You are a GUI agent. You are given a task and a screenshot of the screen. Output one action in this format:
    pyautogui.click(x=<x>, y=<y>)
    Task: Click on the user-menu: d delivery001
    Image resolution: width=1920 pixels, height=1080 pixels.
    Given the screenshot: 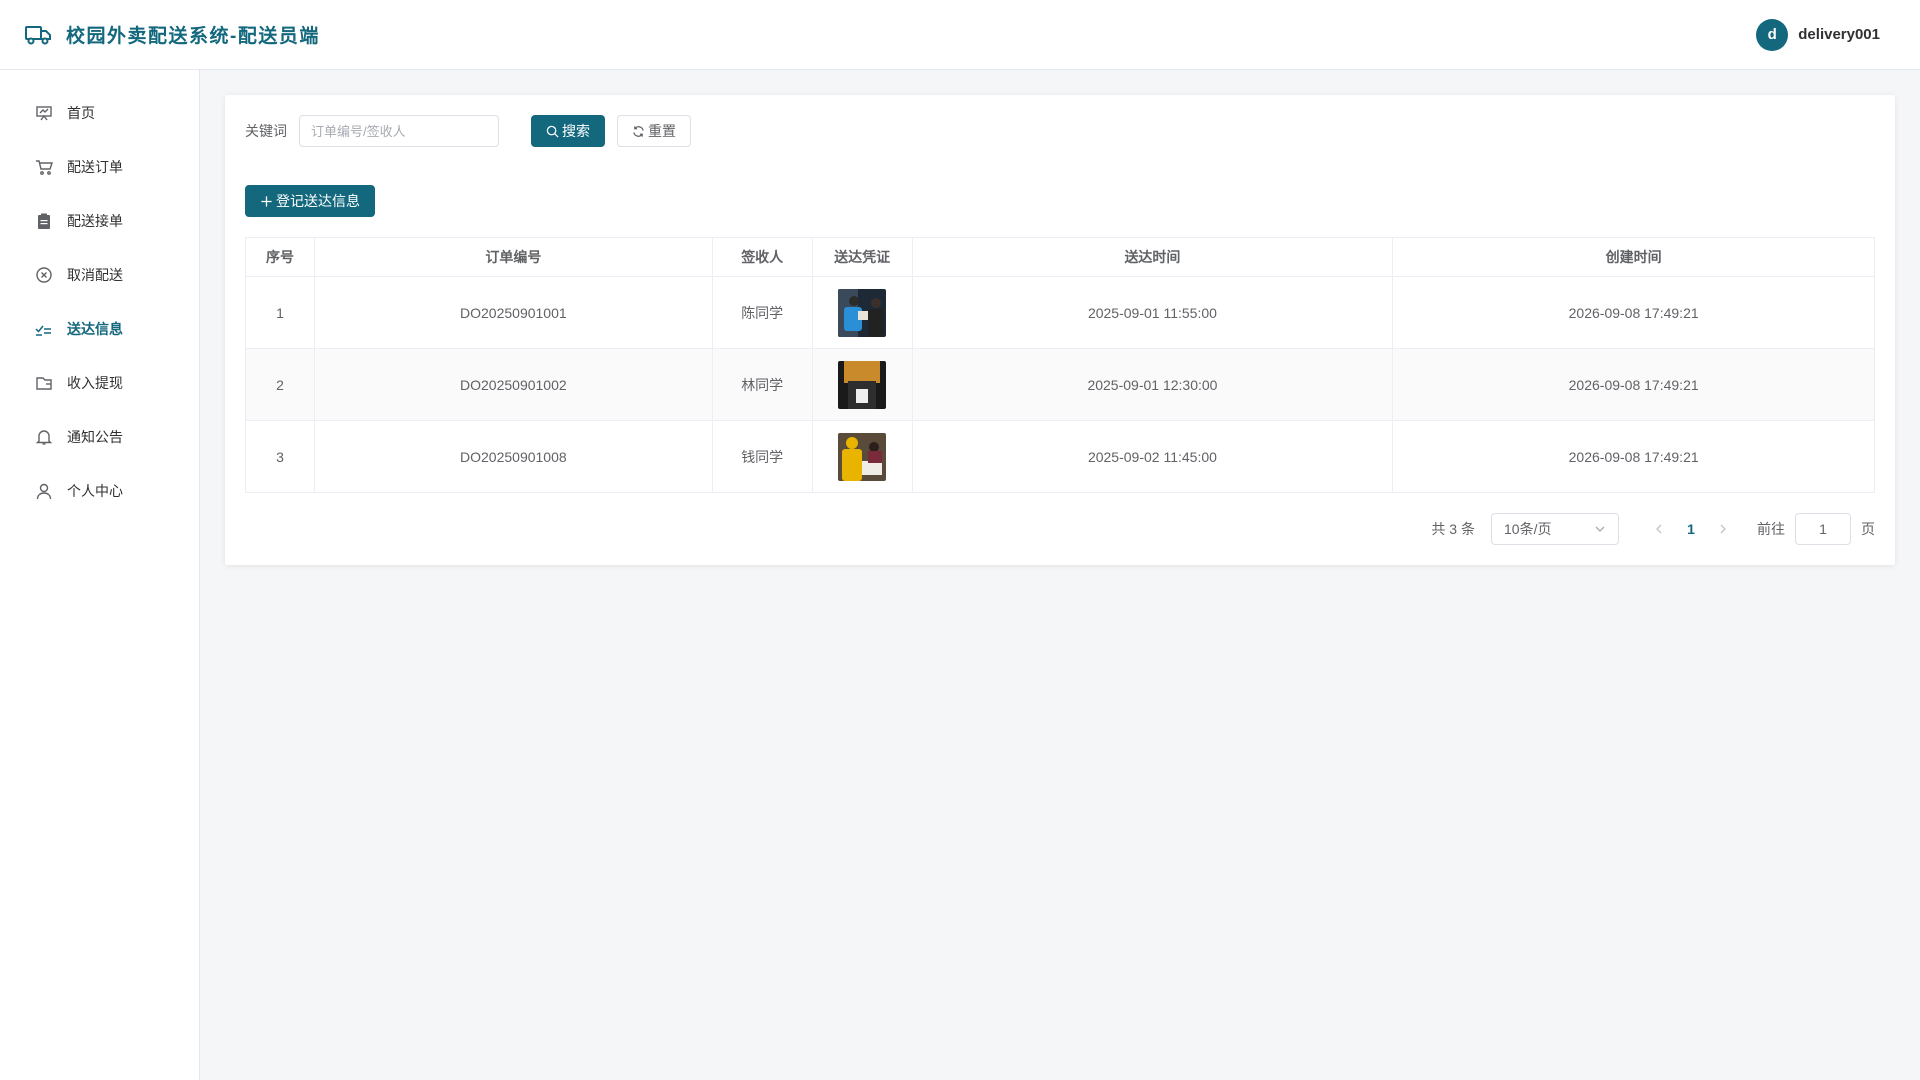 What is the action you would take?
    pyautogui.click(x=1818, y=34)
    